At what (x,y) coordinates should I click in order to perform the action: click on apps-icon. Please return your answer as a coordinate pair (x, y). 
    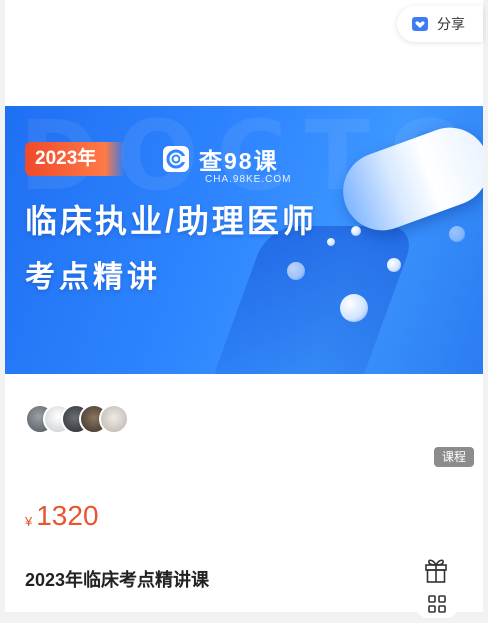
    Looking at the image, I should click on (437, 604).